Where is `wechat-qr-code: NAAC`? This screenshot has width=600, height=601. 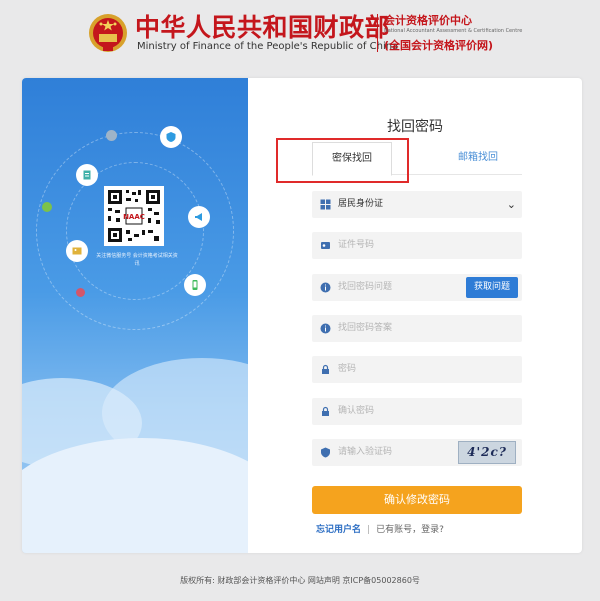 wechat-qr-code: NAAC is located at coordinates (134, 216).